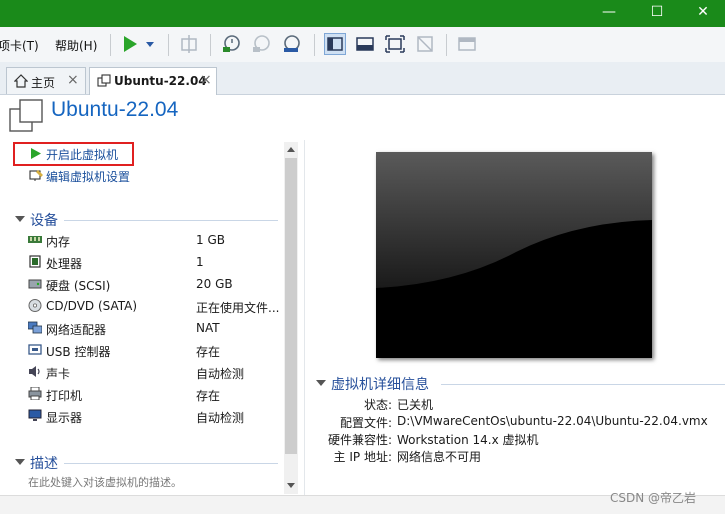  I want to click on device-row-usb: USB 控制器 存在, so click(158, 351).